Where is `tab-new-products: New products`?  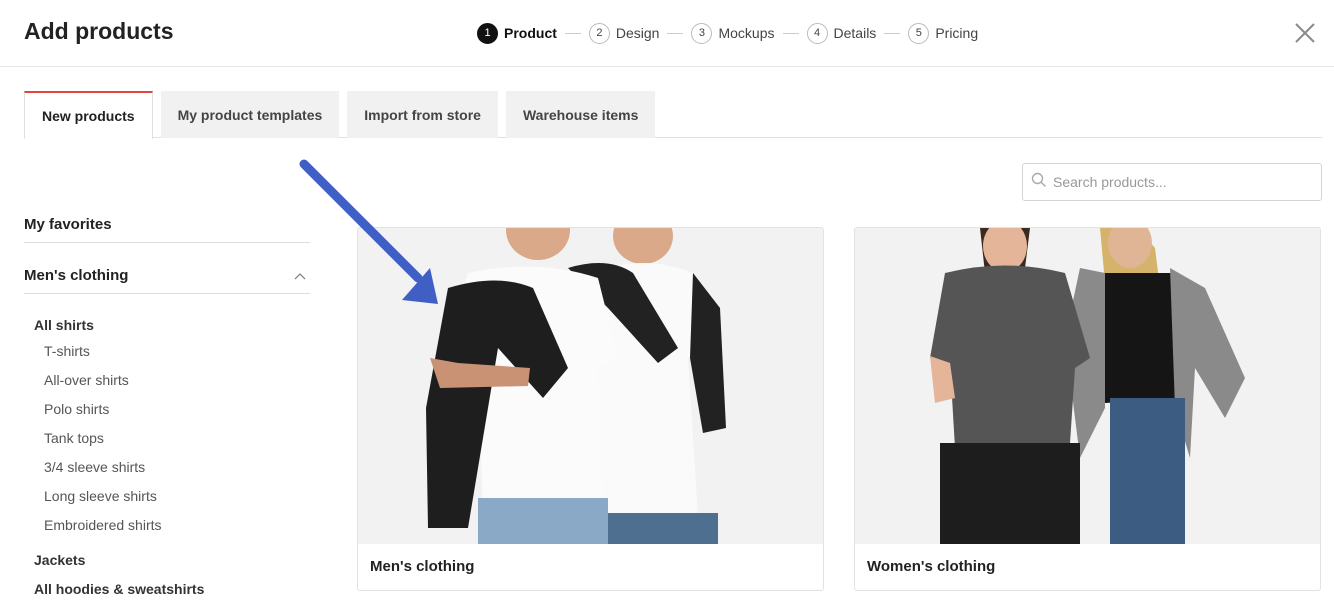 tab-new-products: New products is located at coordinates (88, 115).